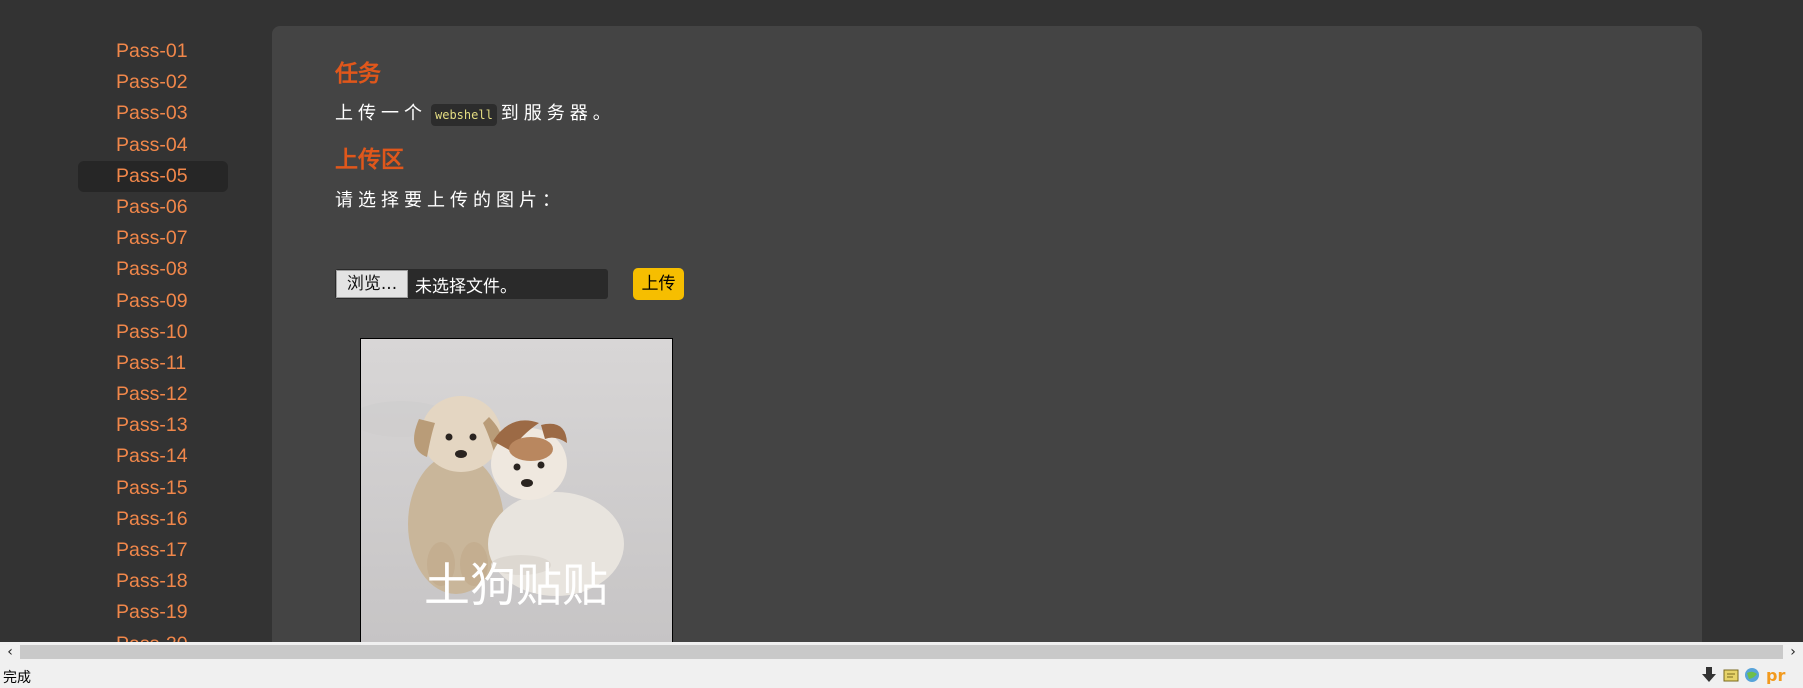  What do you see at coordinates (369, 159) in the screenshot?
I see `upload-heading: 上传区` at bounding box center [369, 159].